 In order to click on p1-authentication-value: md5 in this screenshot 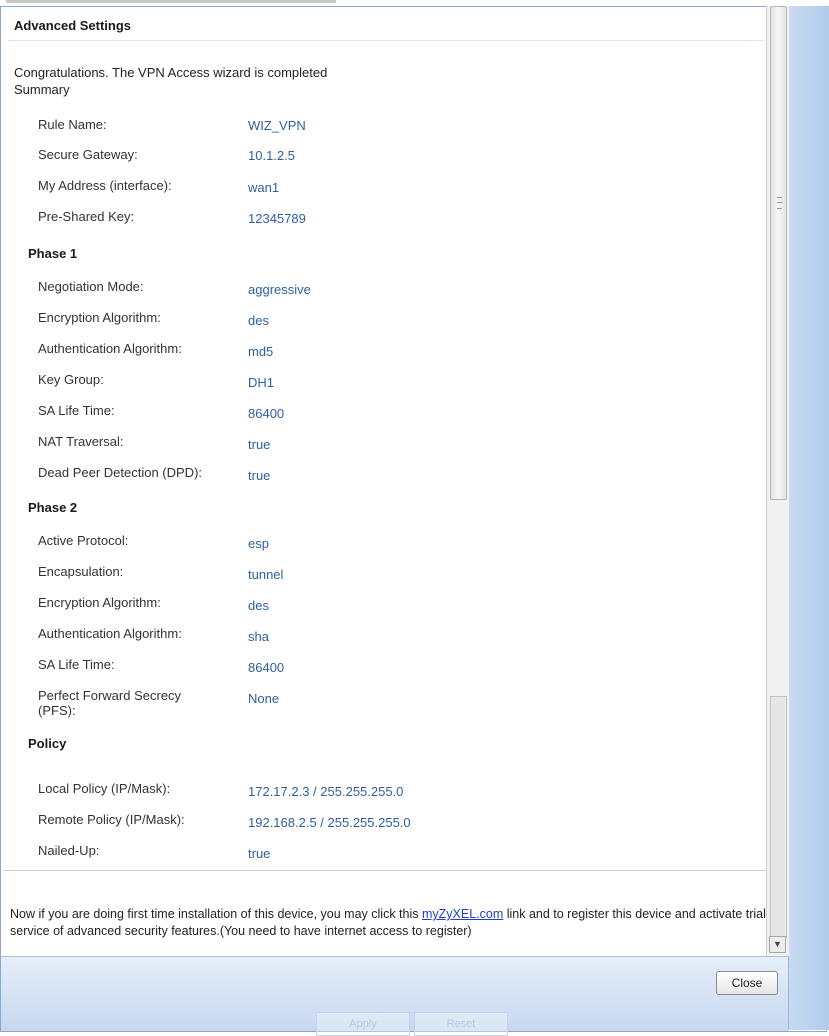, I will do `click(261, 351)`.